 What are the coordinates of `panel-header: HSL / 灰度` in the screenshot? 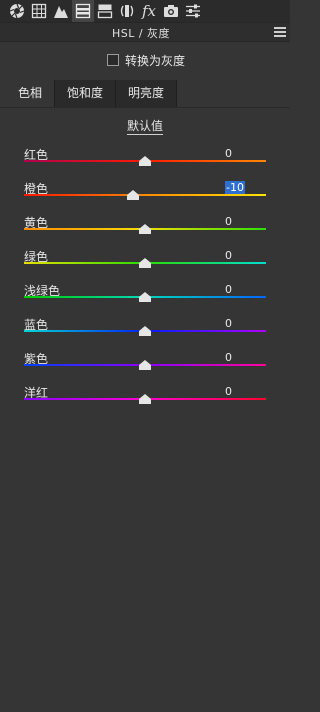 It's located at (145, 32).